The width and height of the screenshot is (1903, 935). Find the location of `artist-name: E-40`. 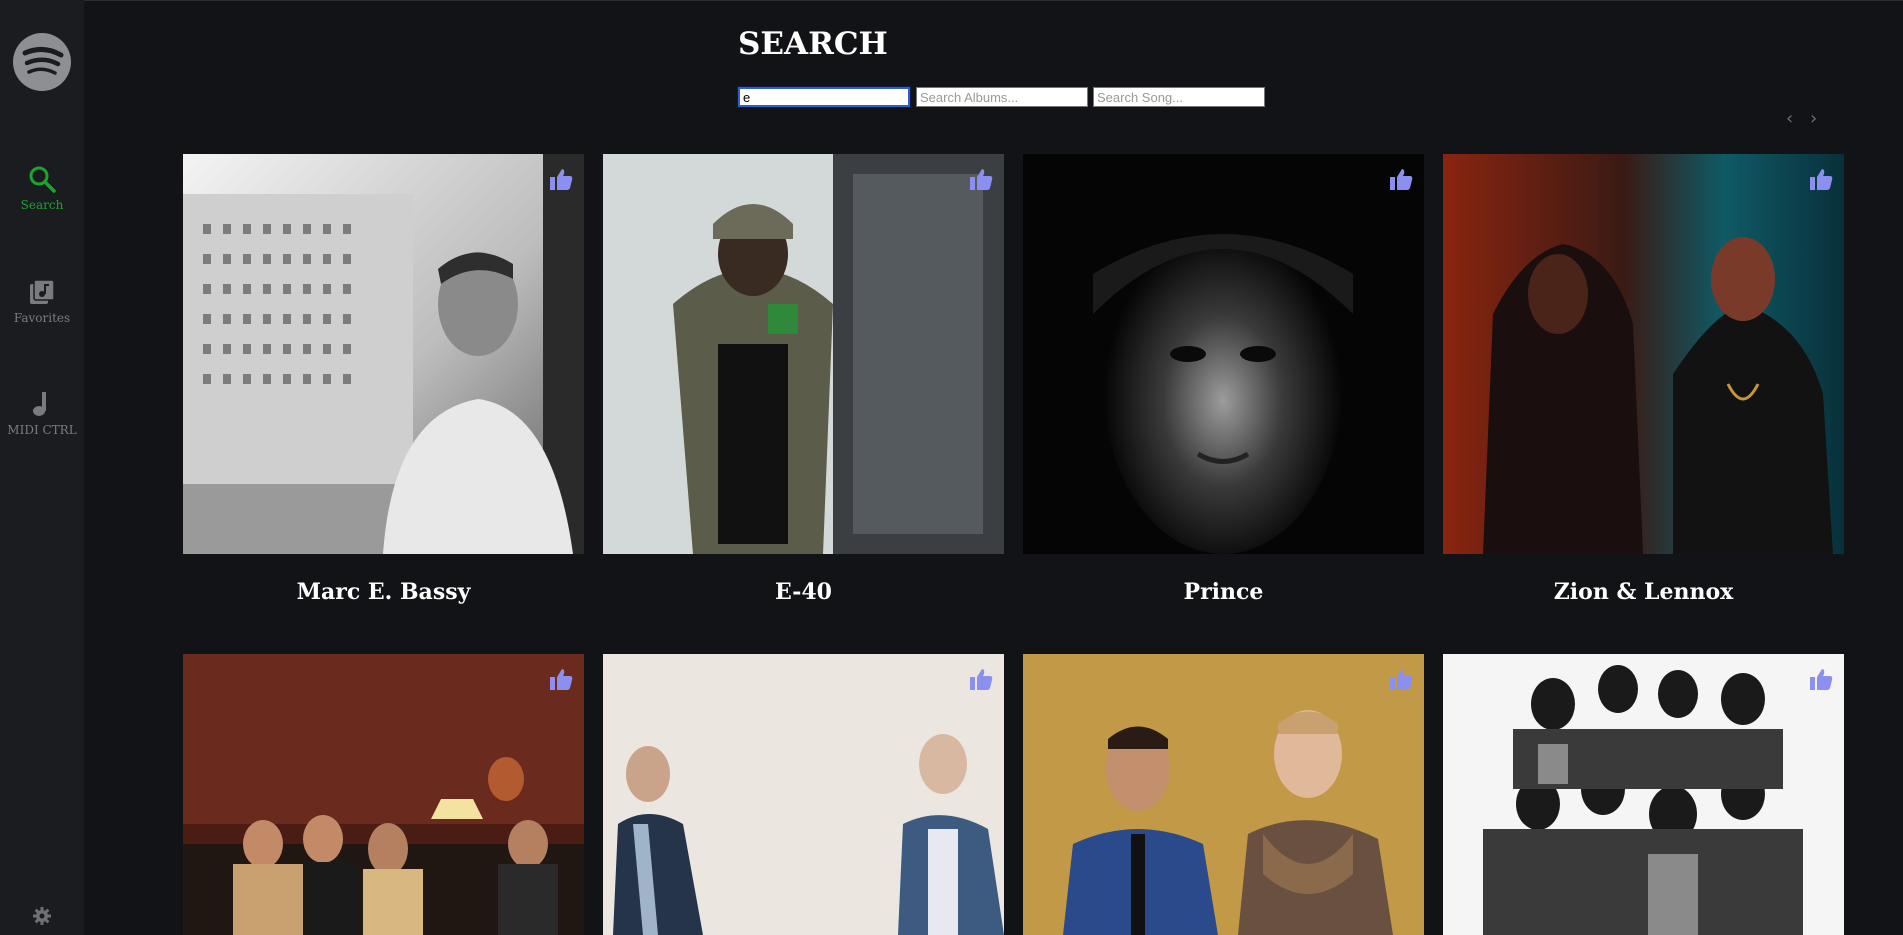

artist-name: E-40 is located at coordinates (803, 592).